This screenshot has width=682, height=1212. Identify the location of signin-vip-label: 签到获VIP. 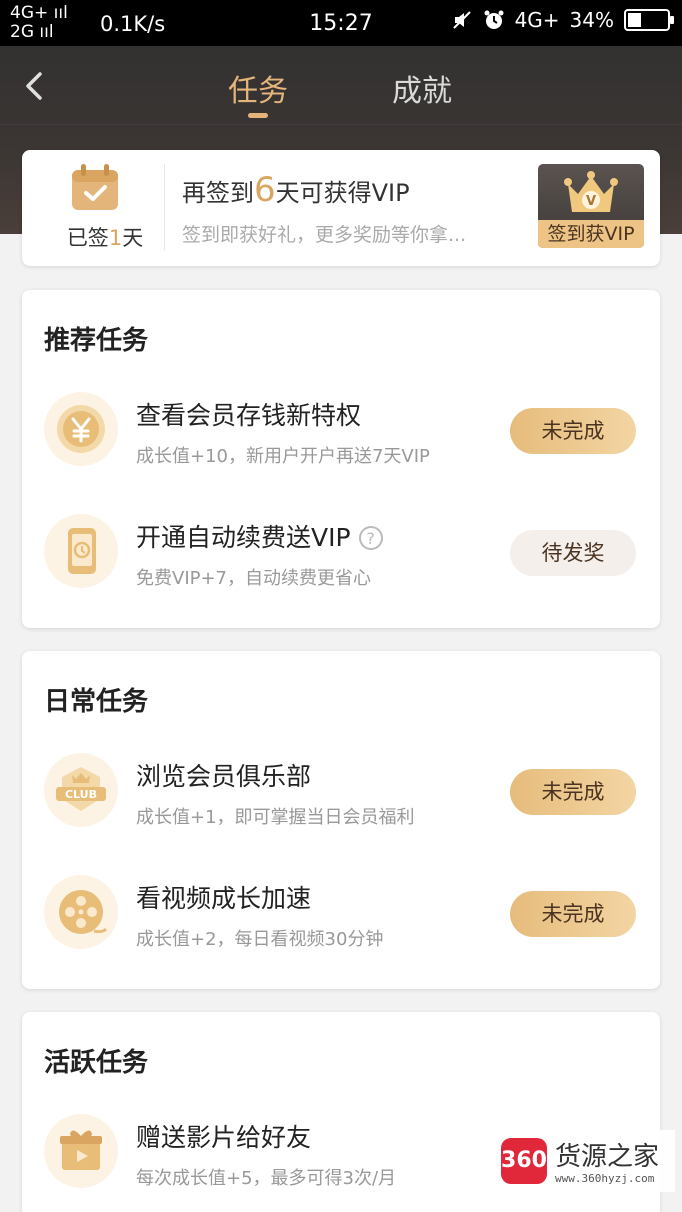
(591, 234).